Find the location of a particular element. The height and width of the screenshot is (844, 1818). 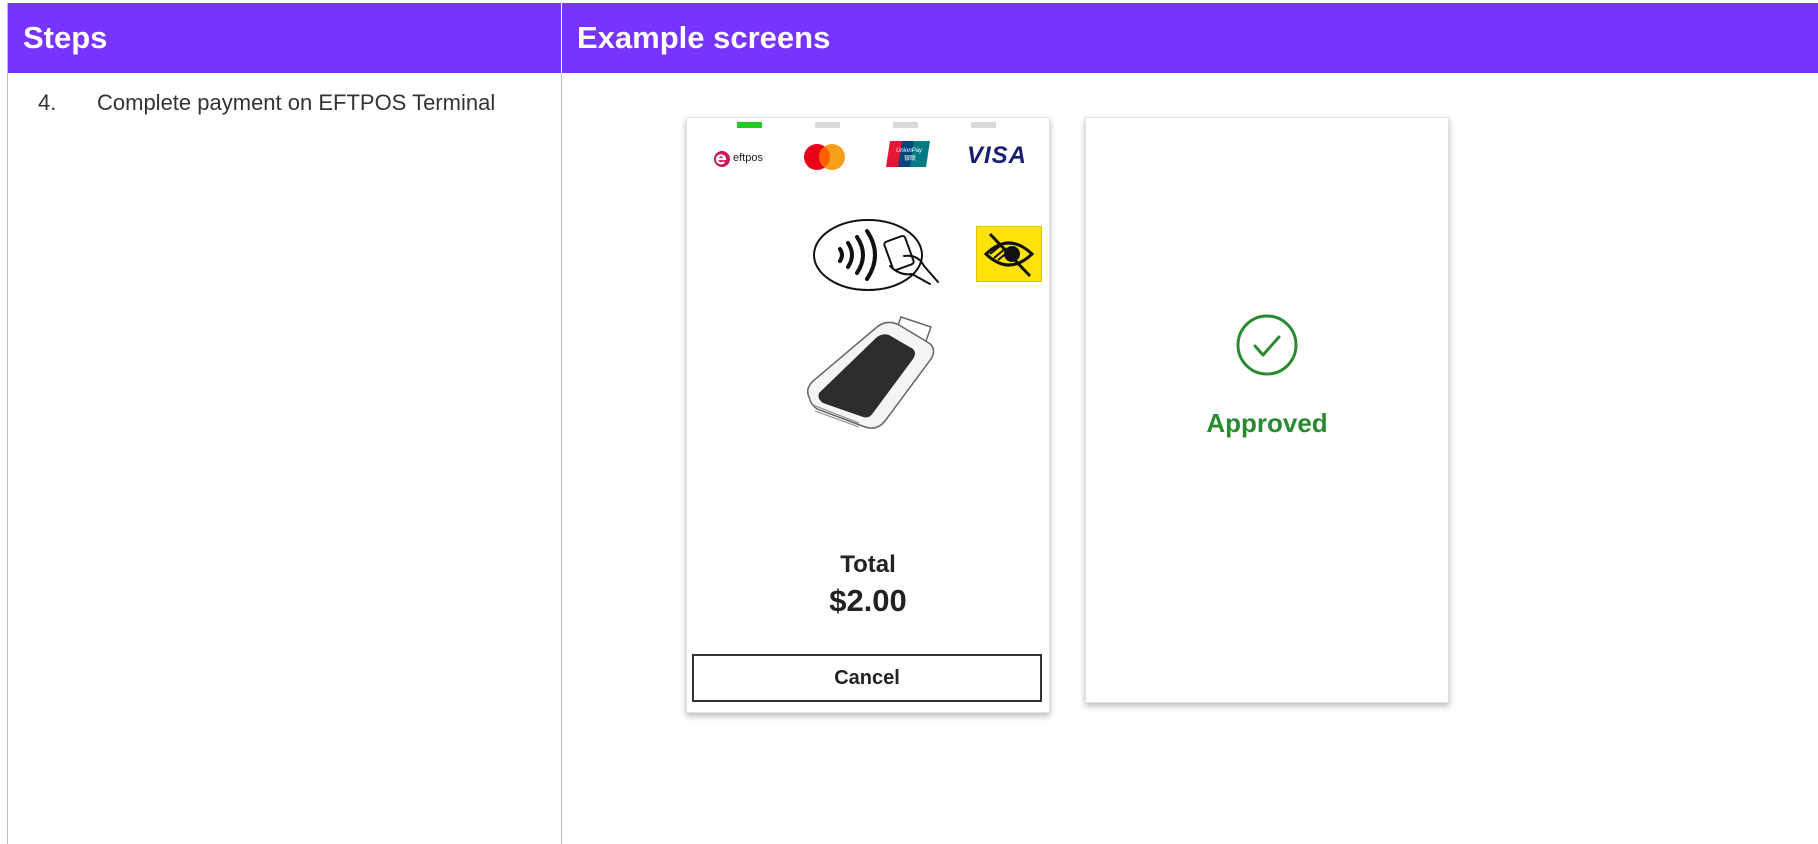

column-divider is located at coordinates (561, 458).